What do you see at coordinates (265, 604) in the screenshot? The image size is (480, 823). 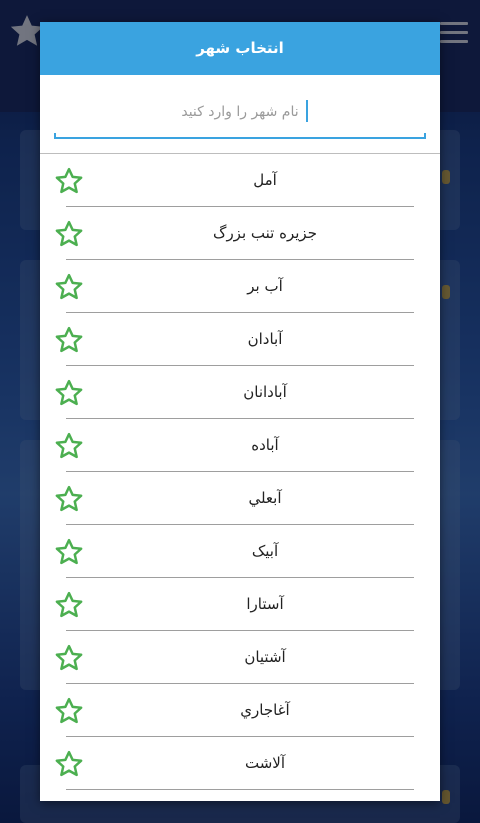 I see `city-name: آستارا` at bounding box center [265, 604].